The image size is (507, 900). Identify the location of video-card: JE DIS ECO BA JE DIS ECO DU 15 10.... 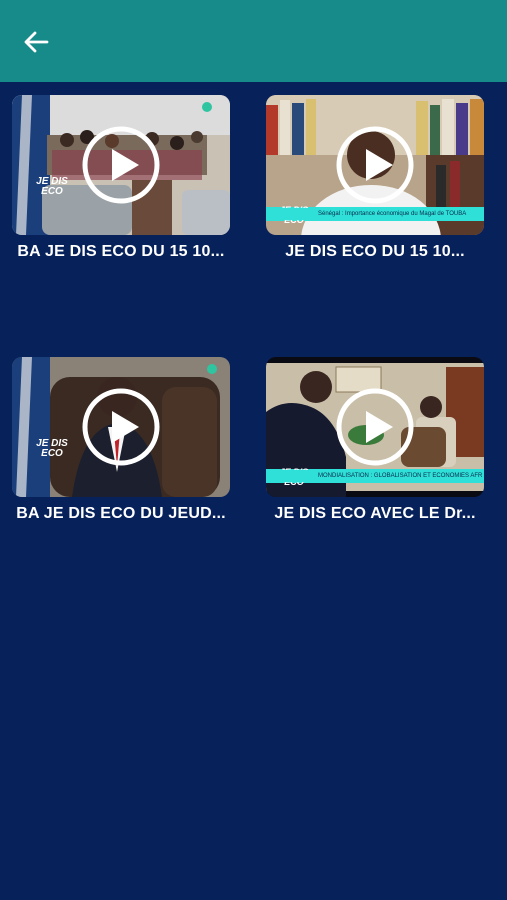
(121, 178).